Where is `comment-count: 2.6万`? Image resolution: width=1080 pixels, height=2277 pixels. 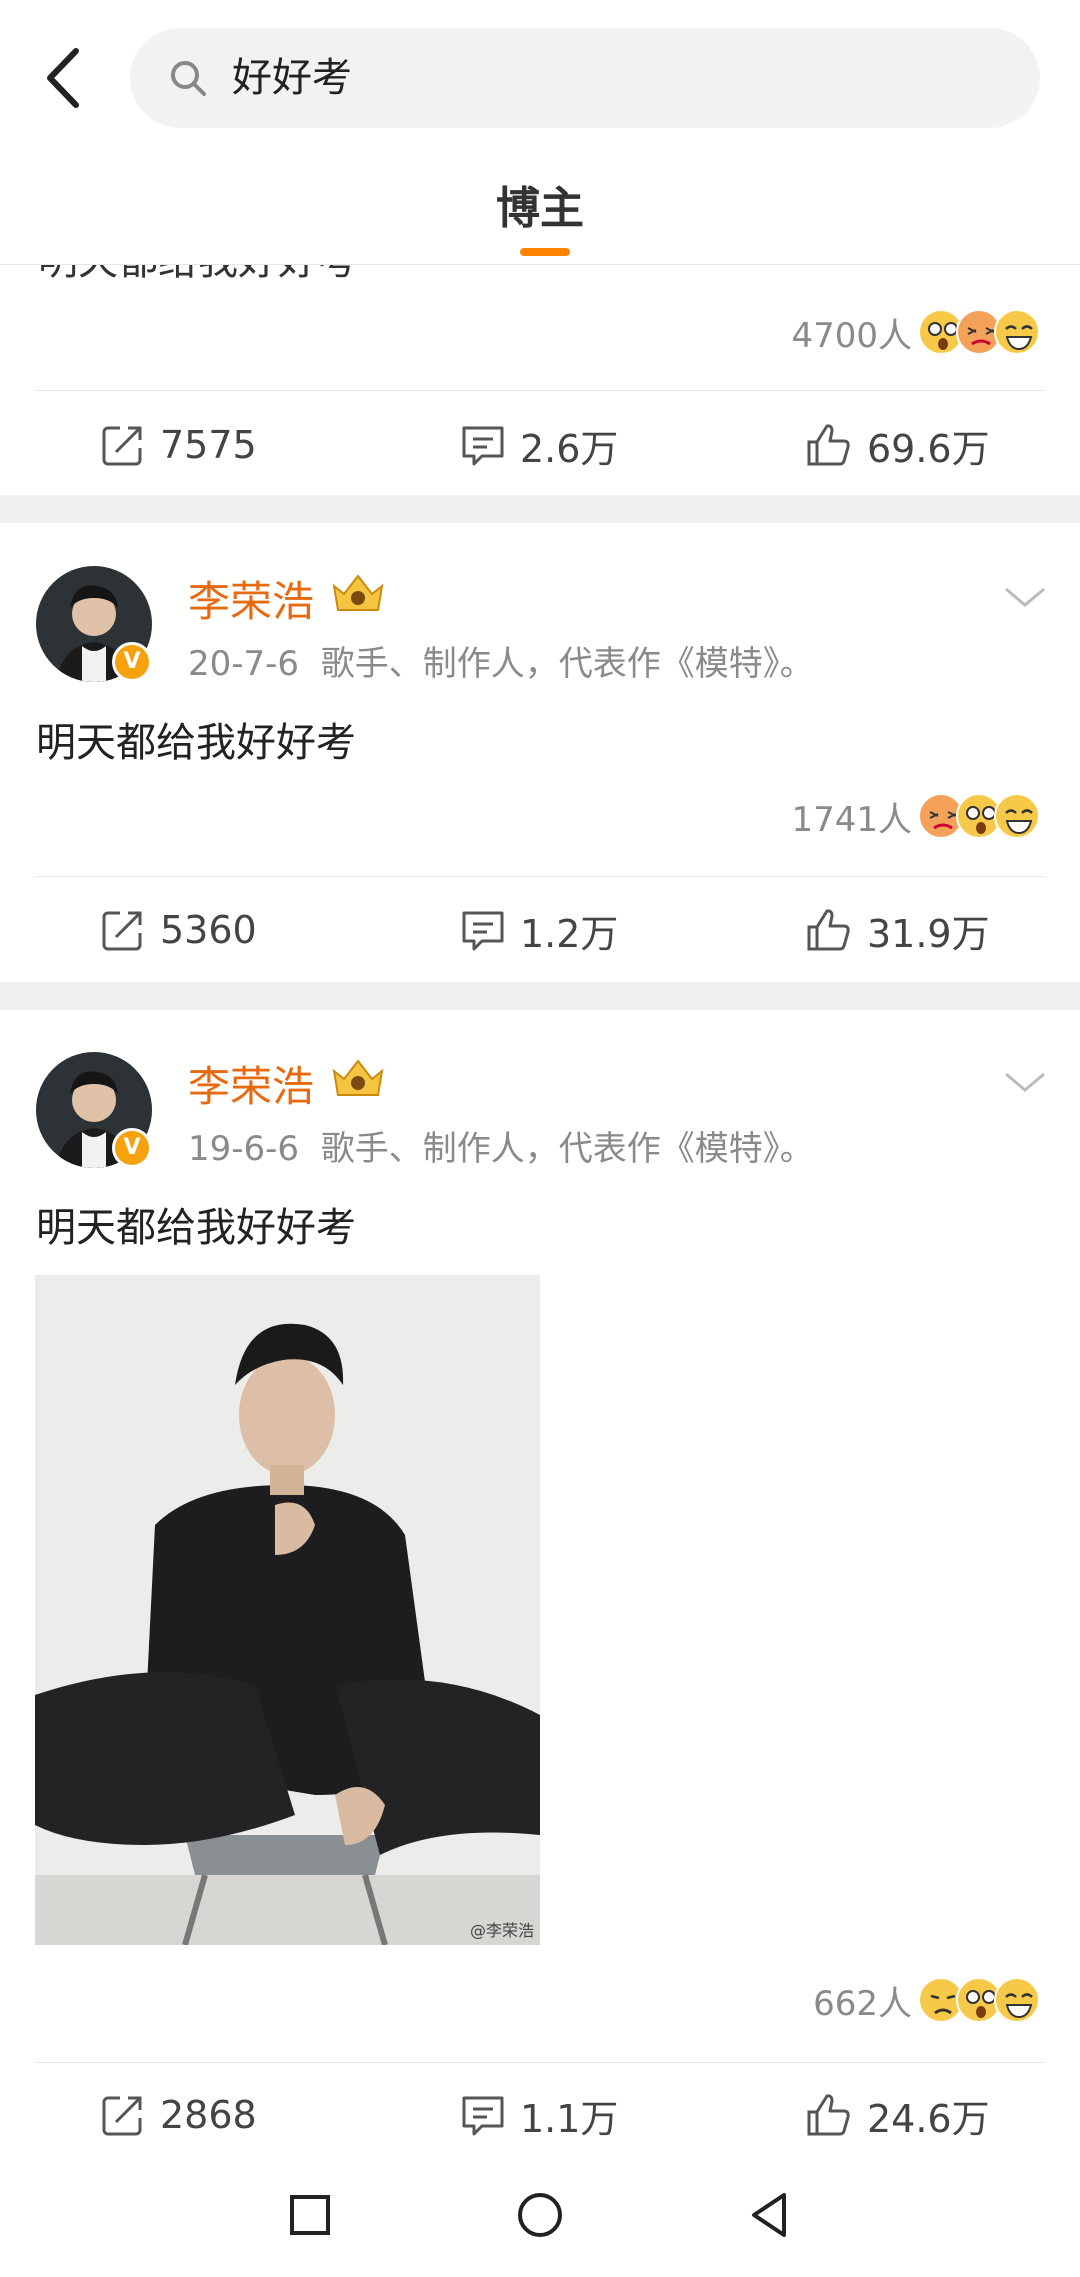
comment-count: 2.6万 is located at coordinates (569, 448).